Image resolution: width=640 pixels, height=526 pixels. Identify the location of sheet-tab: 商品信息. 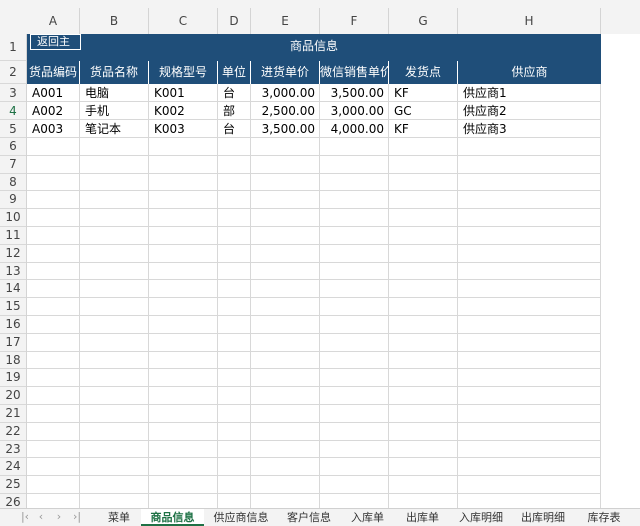
(172, 517).